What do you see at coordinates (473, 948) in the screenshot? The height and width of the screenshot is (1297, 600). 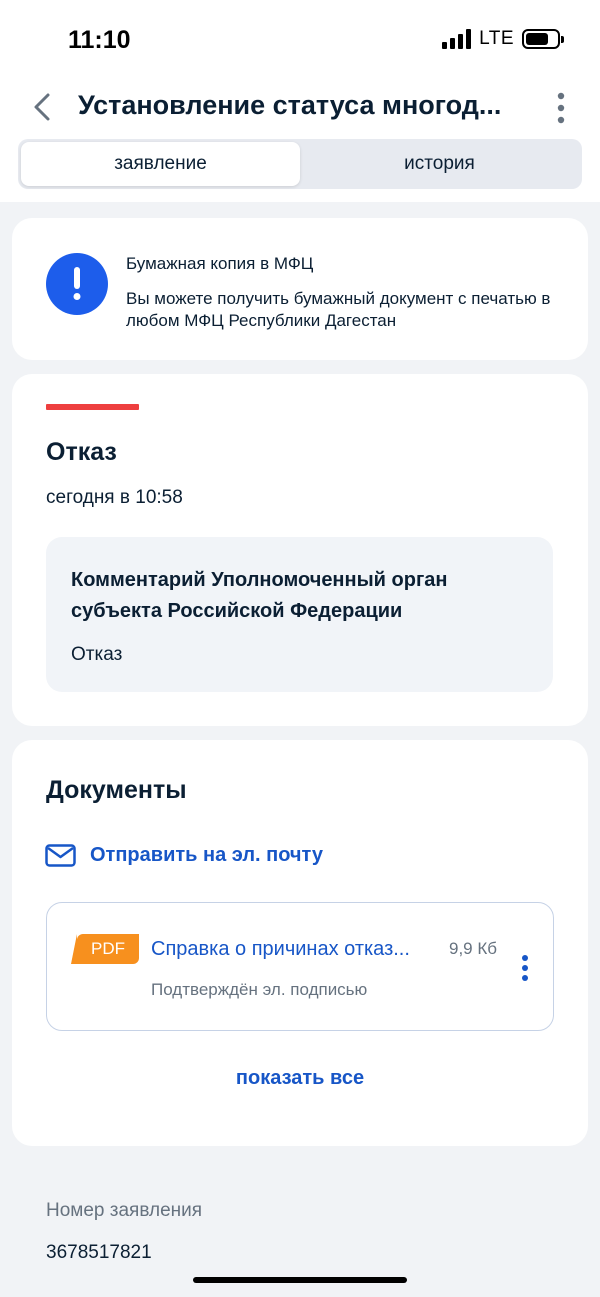 I see `document-size: 9,9 Кб` at bounding box center [473, 948].